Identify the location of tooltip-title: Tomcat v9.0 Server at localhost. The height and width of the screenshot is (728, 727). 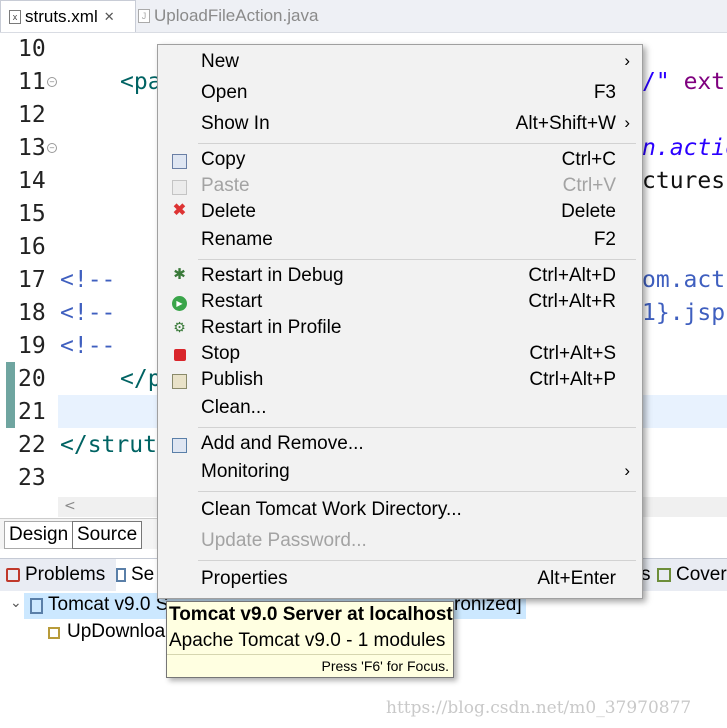
(311, 614).